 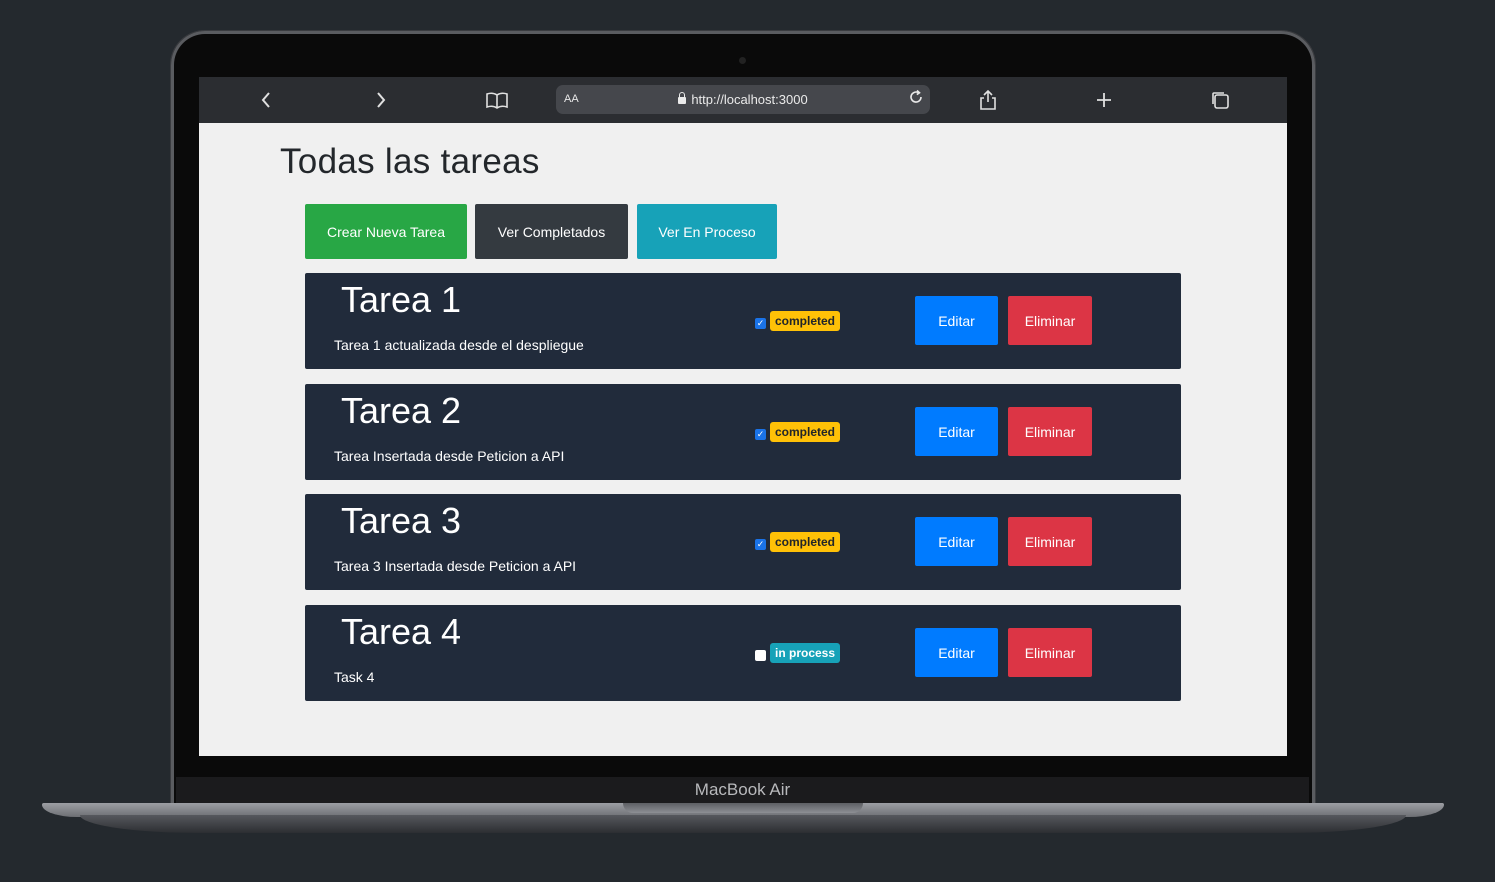 I want to click on task-title: Tarea 2, so click(x=401, y=410).